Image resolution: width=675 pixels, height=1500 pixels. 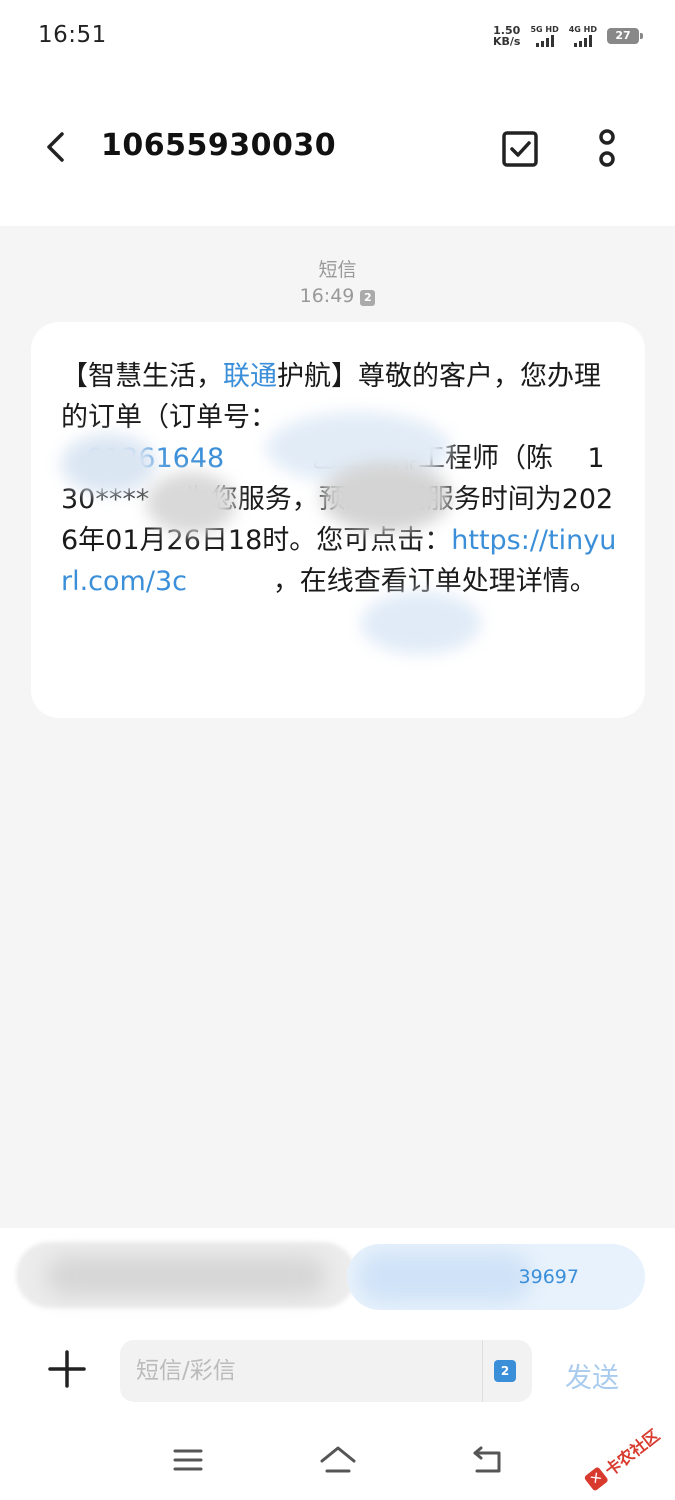 I want to click on network-speed: 1.50 KB/s, so click(x=506, y=36).